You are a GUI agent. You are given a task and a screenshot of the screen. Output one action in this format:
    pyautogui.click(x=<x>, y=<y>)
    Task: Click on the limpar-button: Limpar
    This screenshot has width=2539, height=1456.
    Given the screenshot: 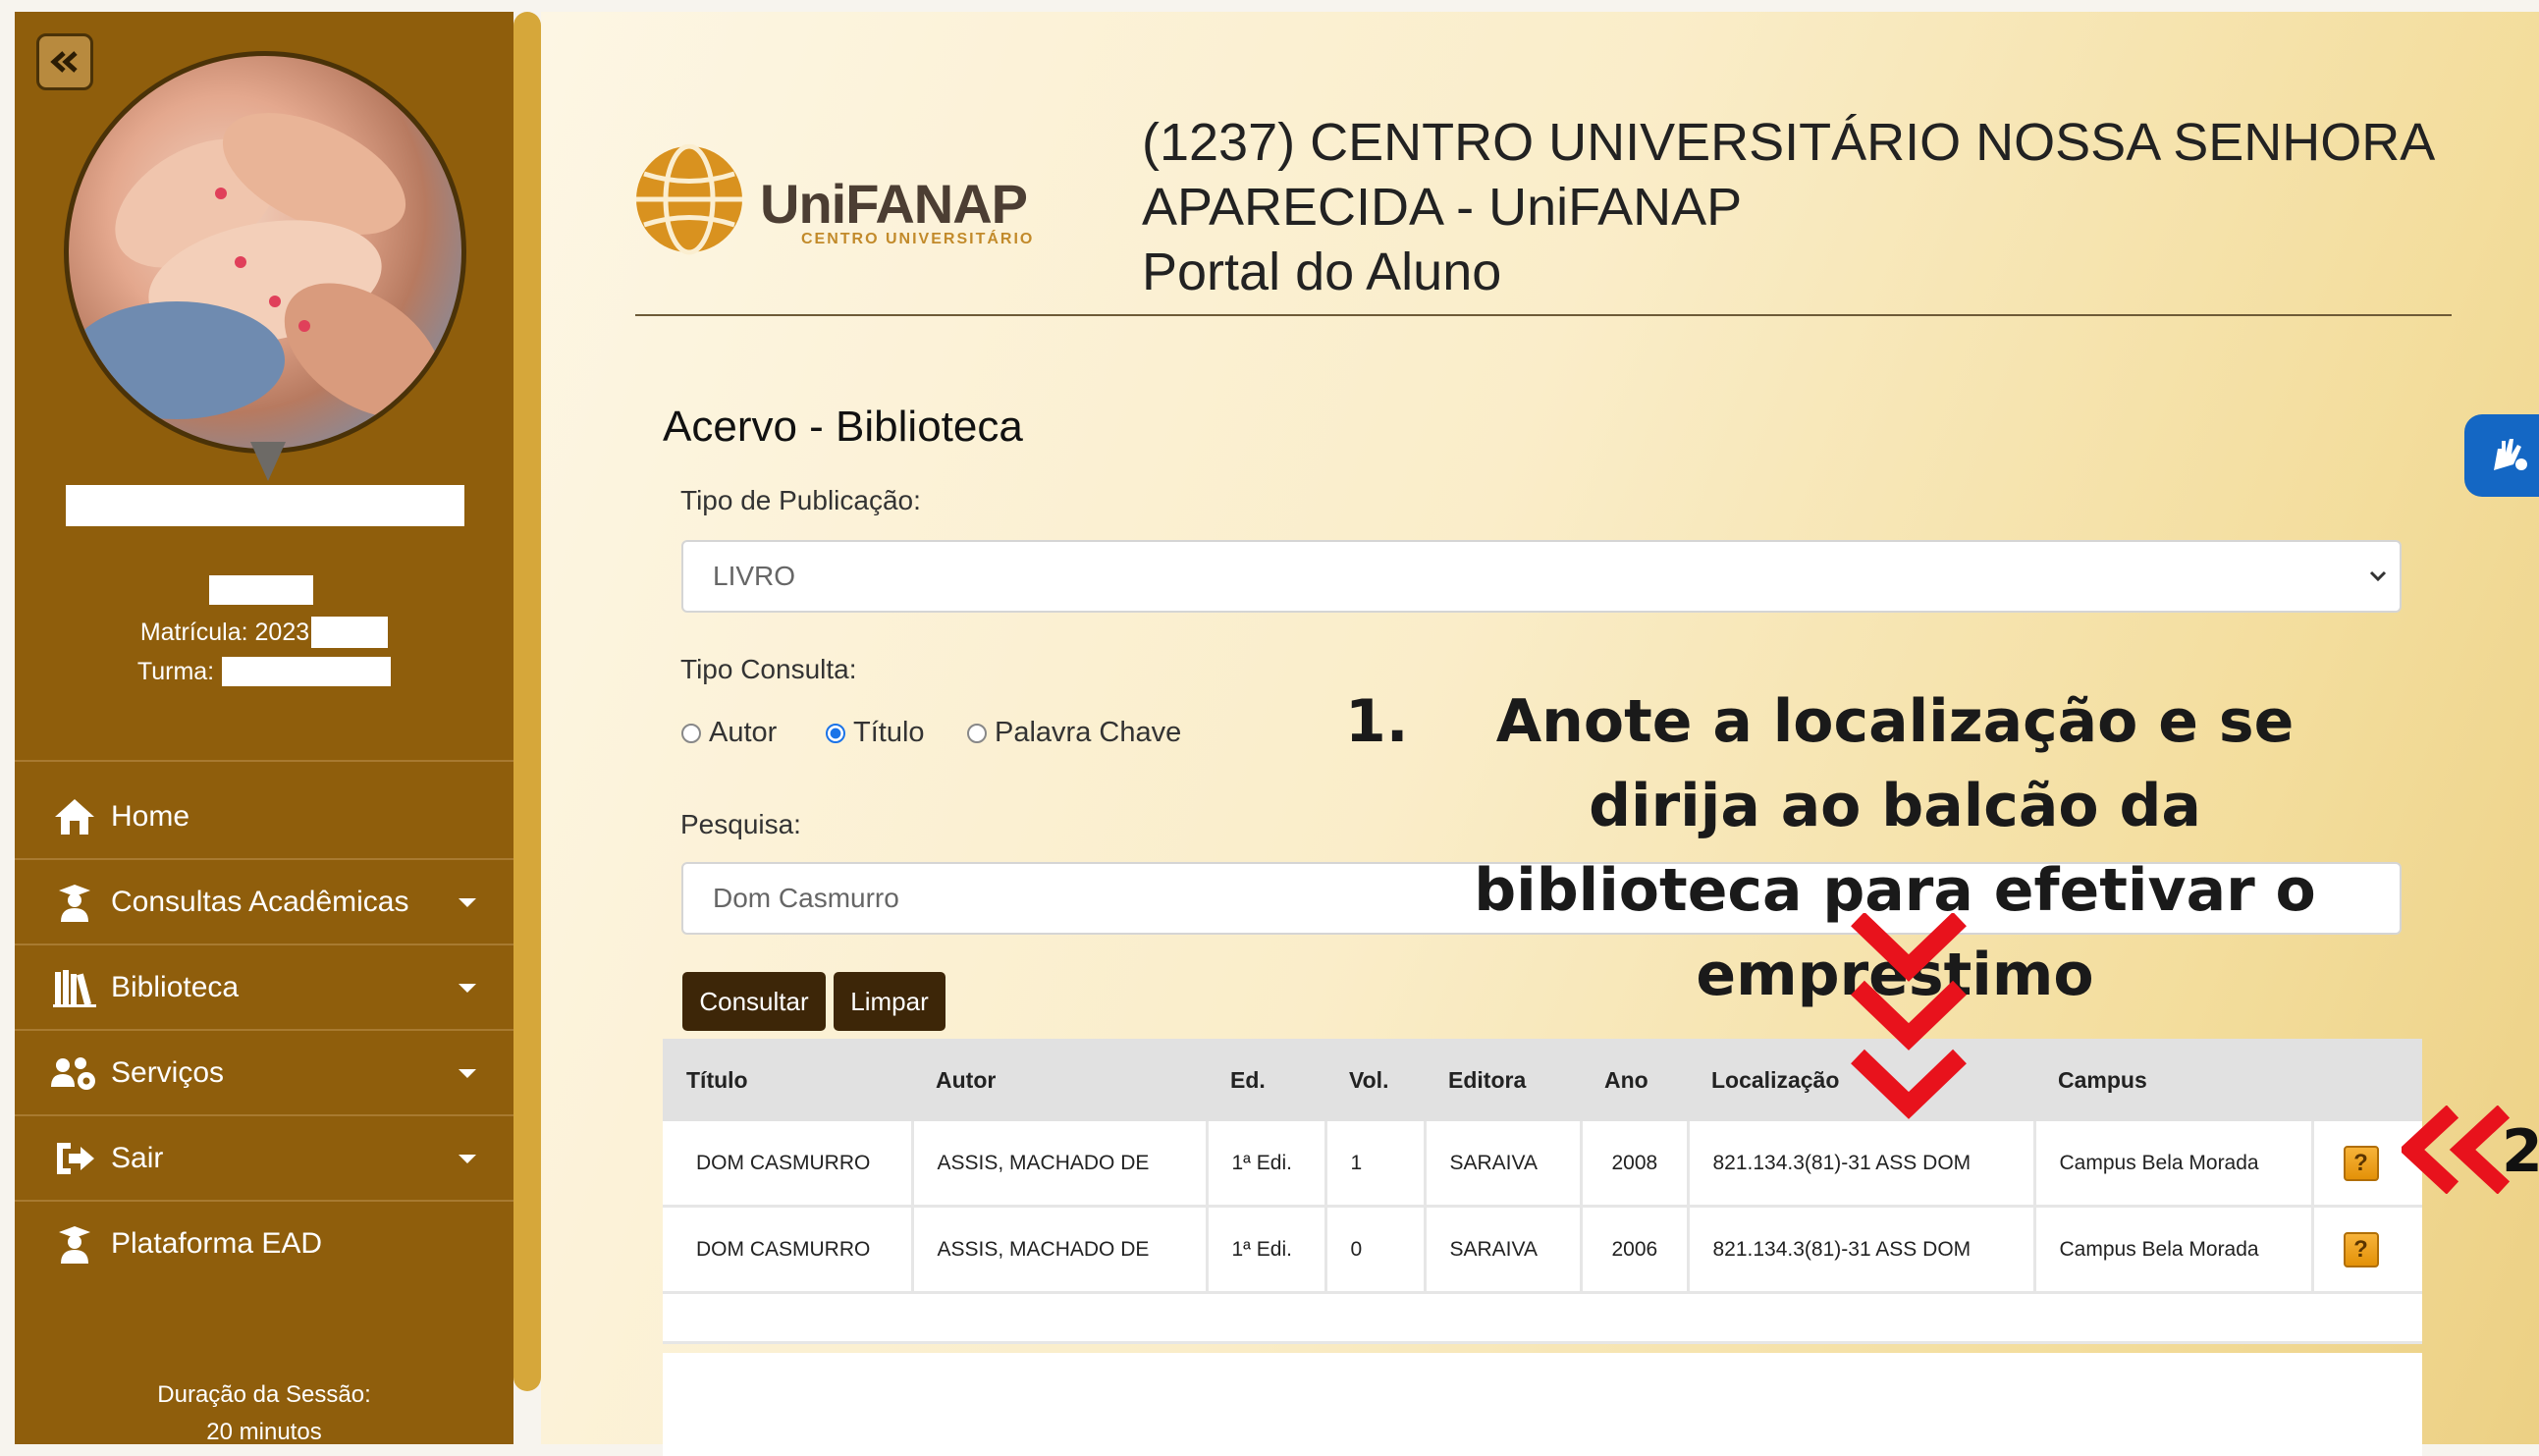 What is the action you would take?
    pyautogui.click(x=890, y=1001)
    